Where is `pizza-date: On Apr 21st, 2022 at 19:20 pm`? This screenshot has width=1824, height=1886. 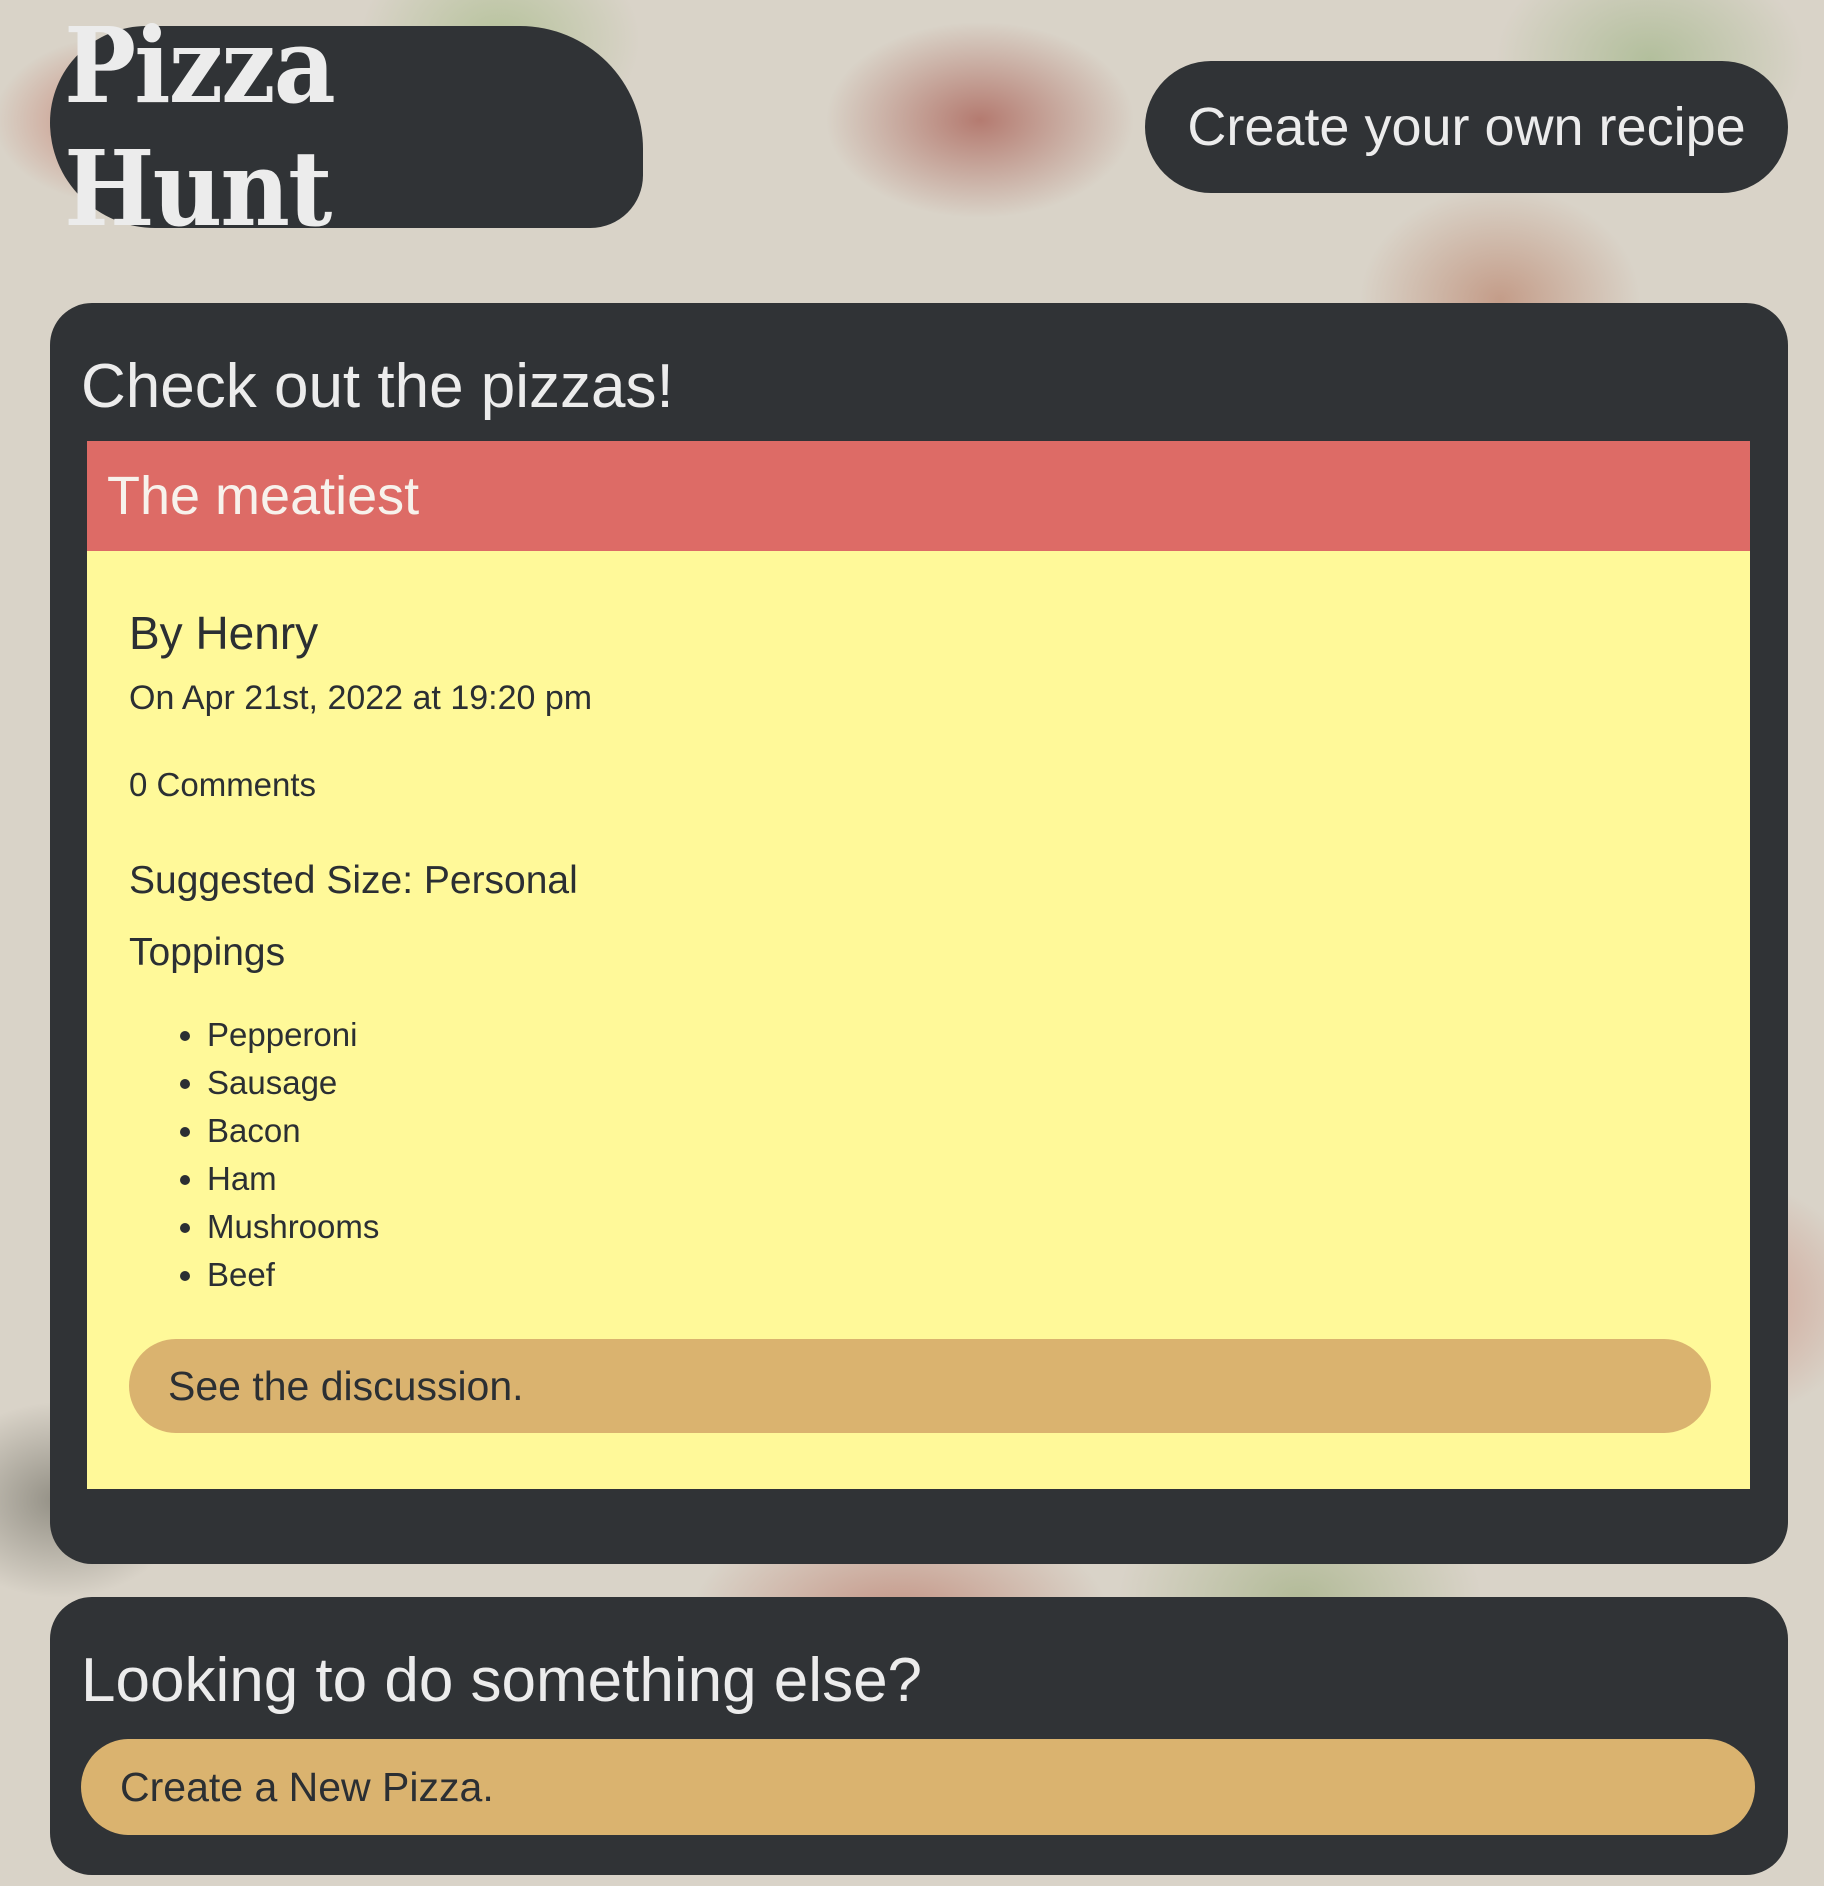
pizza-date: On Apr 21st, 2022 at 19:20 pm is located at coordinates (361, 698).